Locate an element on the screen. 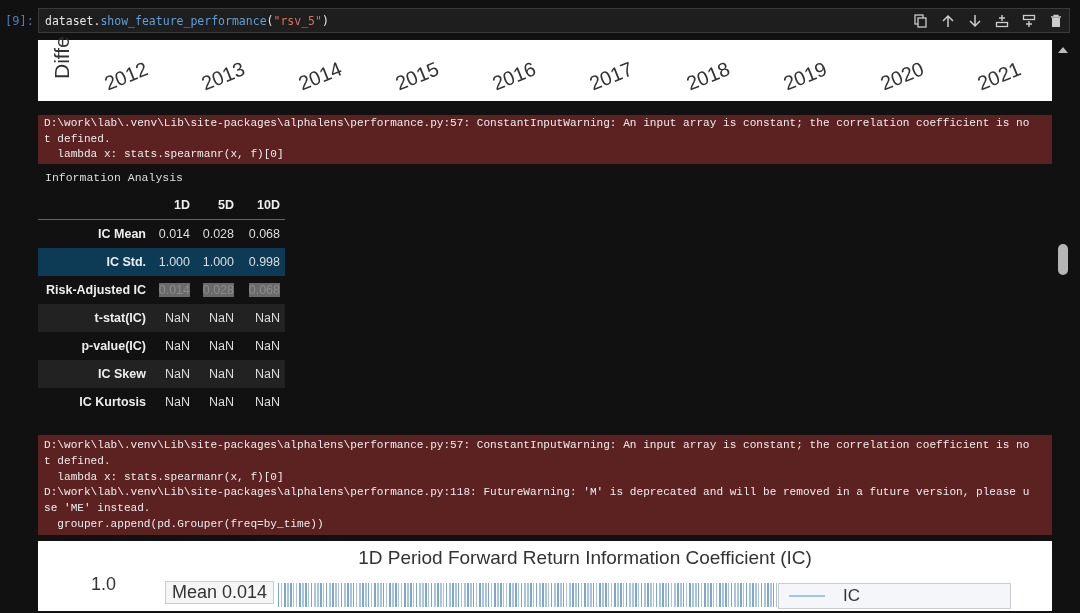 The height and width of the screenshot is (613, 1080). axis-tick-label: 2014 is located at coordinates (320, 76).